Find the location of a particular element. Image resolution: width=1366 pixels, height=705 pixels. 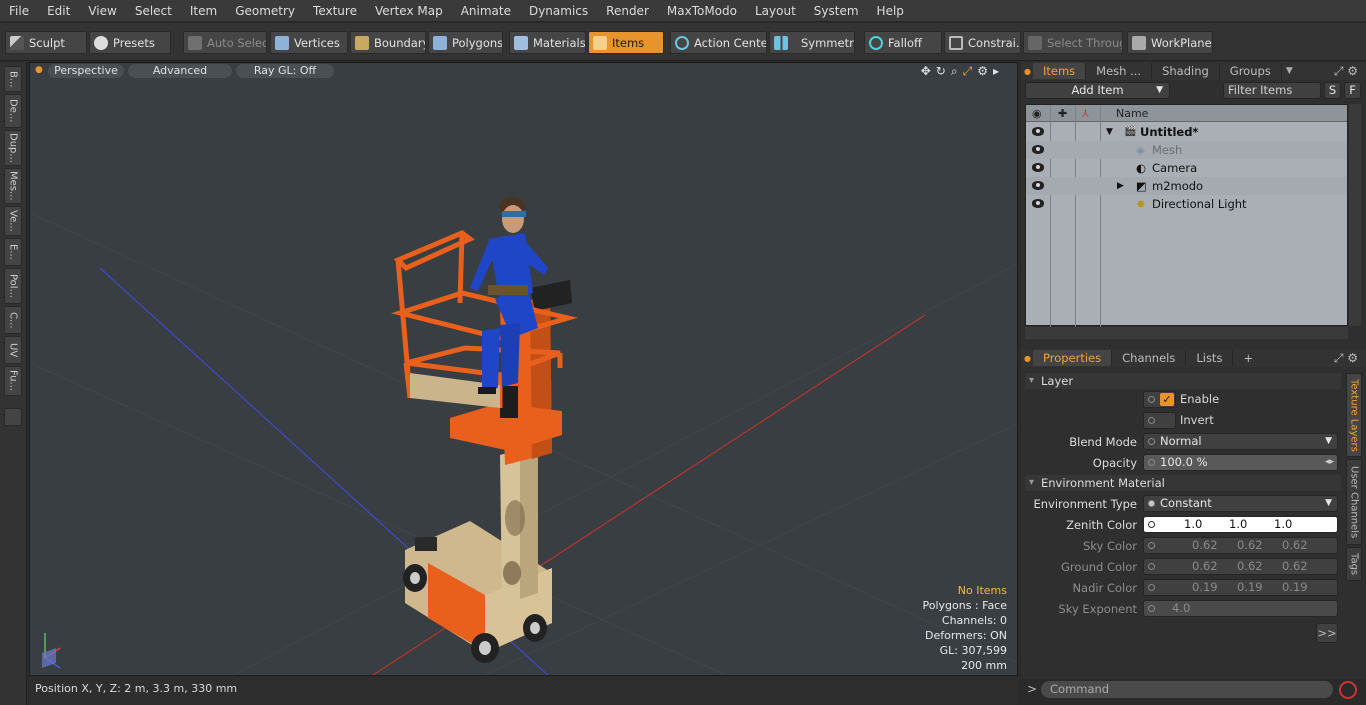

menu-vertex-map: Vertex Map is located at coordinates (409, 11).